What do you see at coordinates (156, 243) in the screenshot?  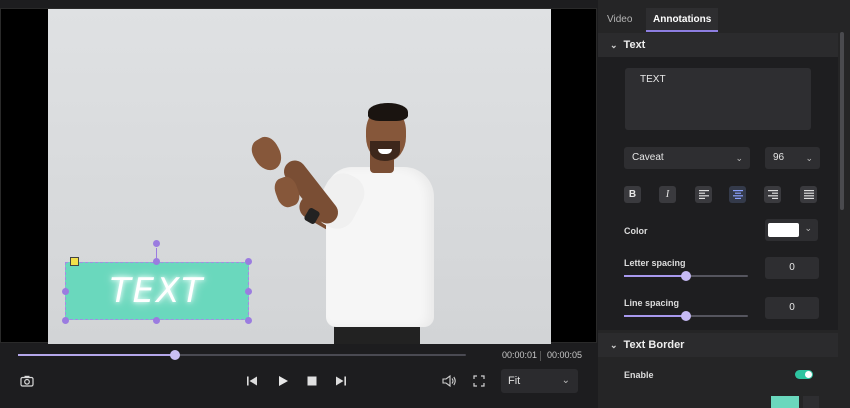 I see `rotate-handle` at bounding box center [156, 243].